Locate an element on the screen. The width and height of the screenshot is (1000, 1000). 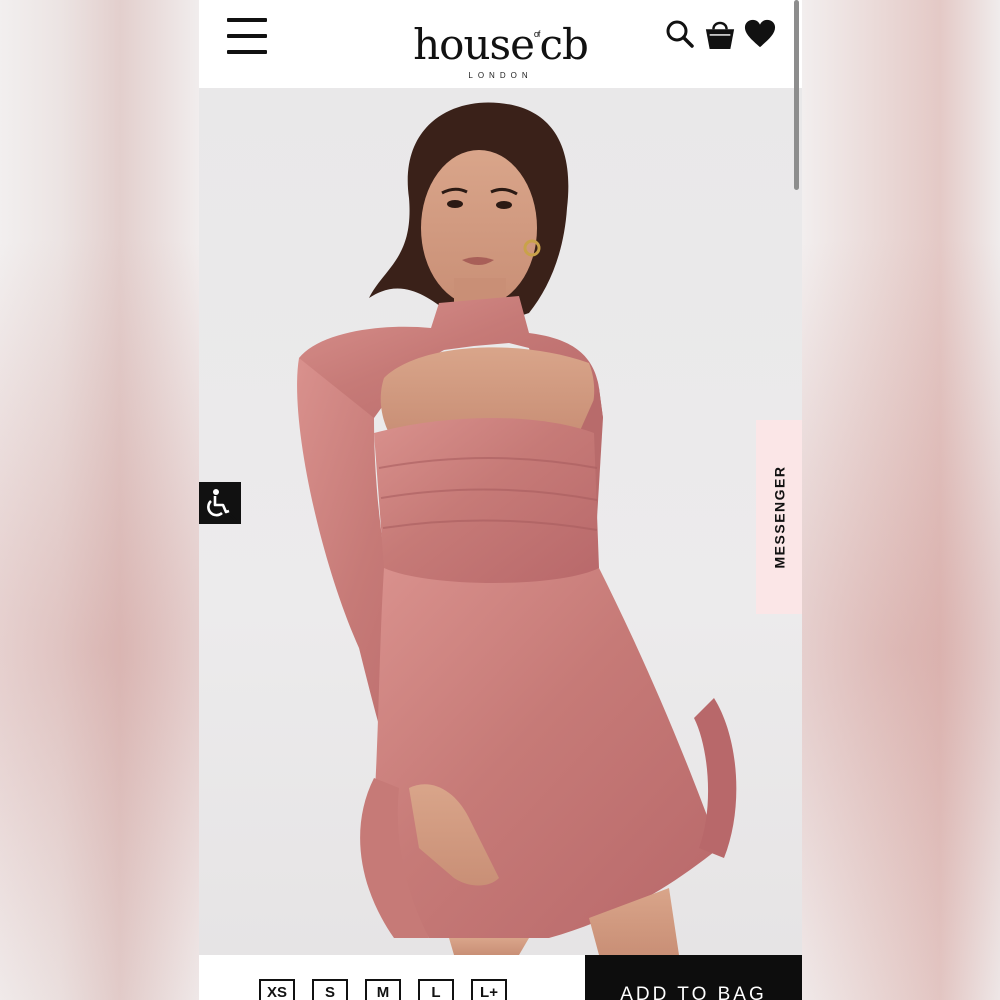
size-selector: XS S M L L+ is located at coordinates (383, 989).